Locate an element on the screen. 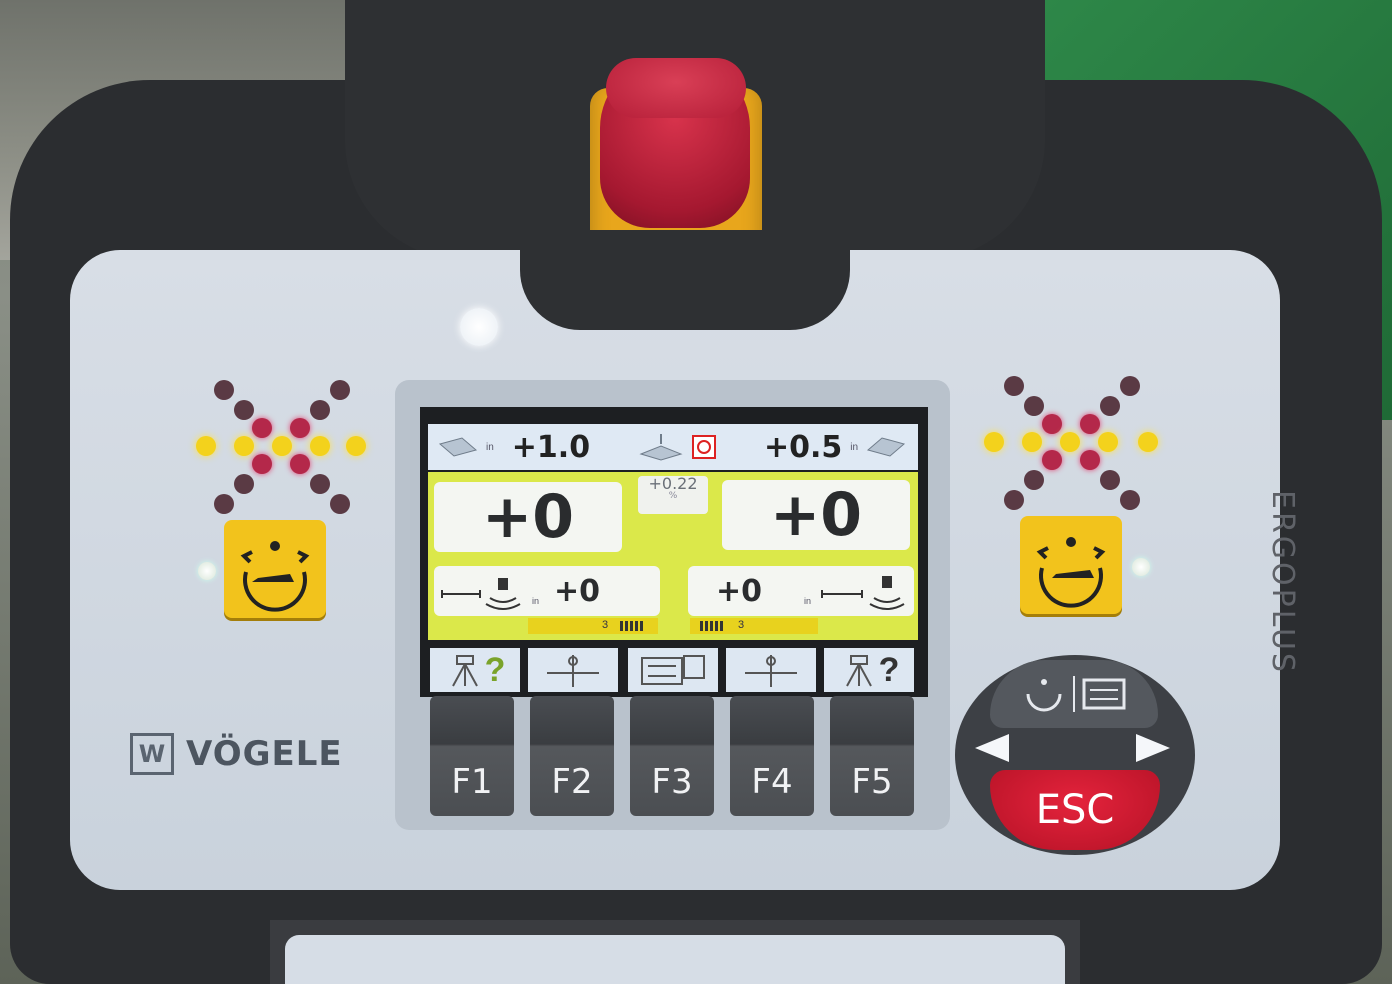  brand-name: VÖGELE is located at coordinates (264, 754).